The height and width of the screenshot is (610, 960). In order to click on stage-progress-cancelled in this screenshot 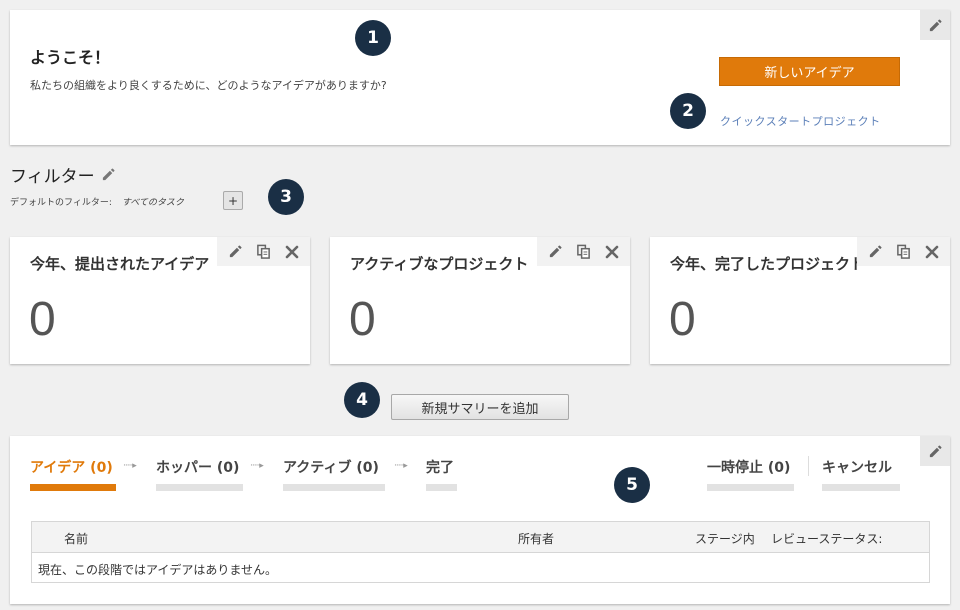, I will do `click(861, 487)`.